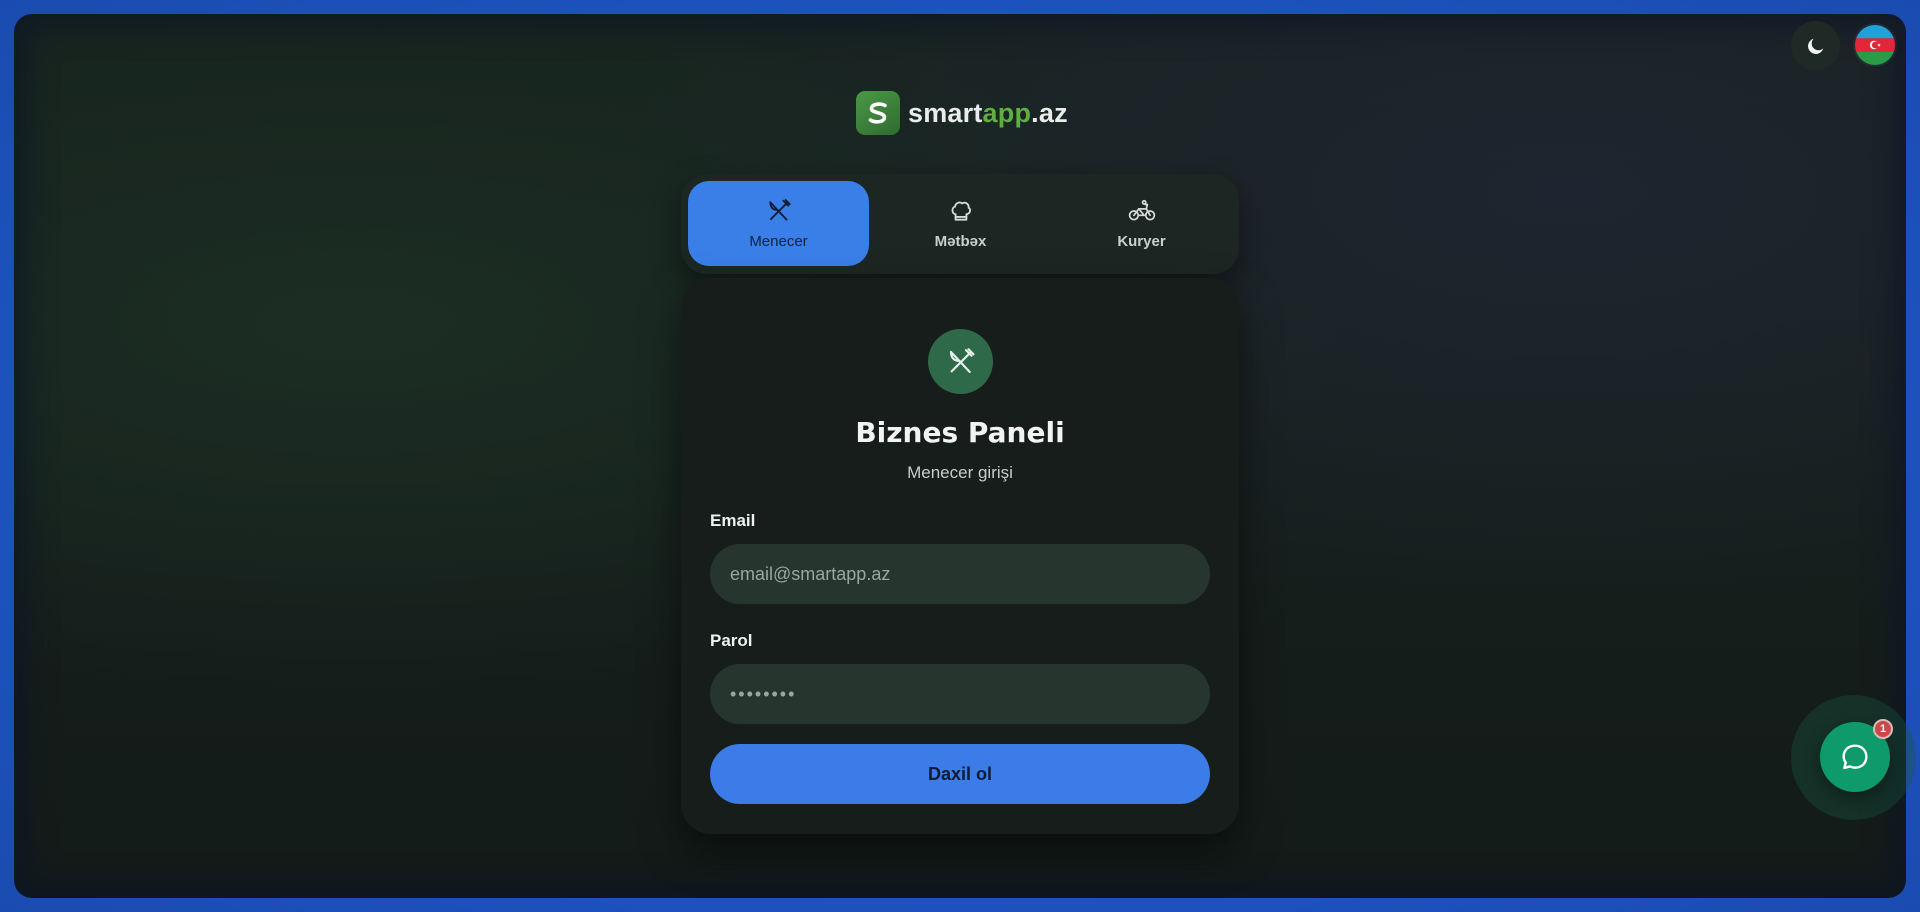 This screenshot has height=912, width=1920. What do you see at coordinates (1855, 757) in the screenshot?
I see `chat-bubble-icon` at bounding box center [1855, 757].